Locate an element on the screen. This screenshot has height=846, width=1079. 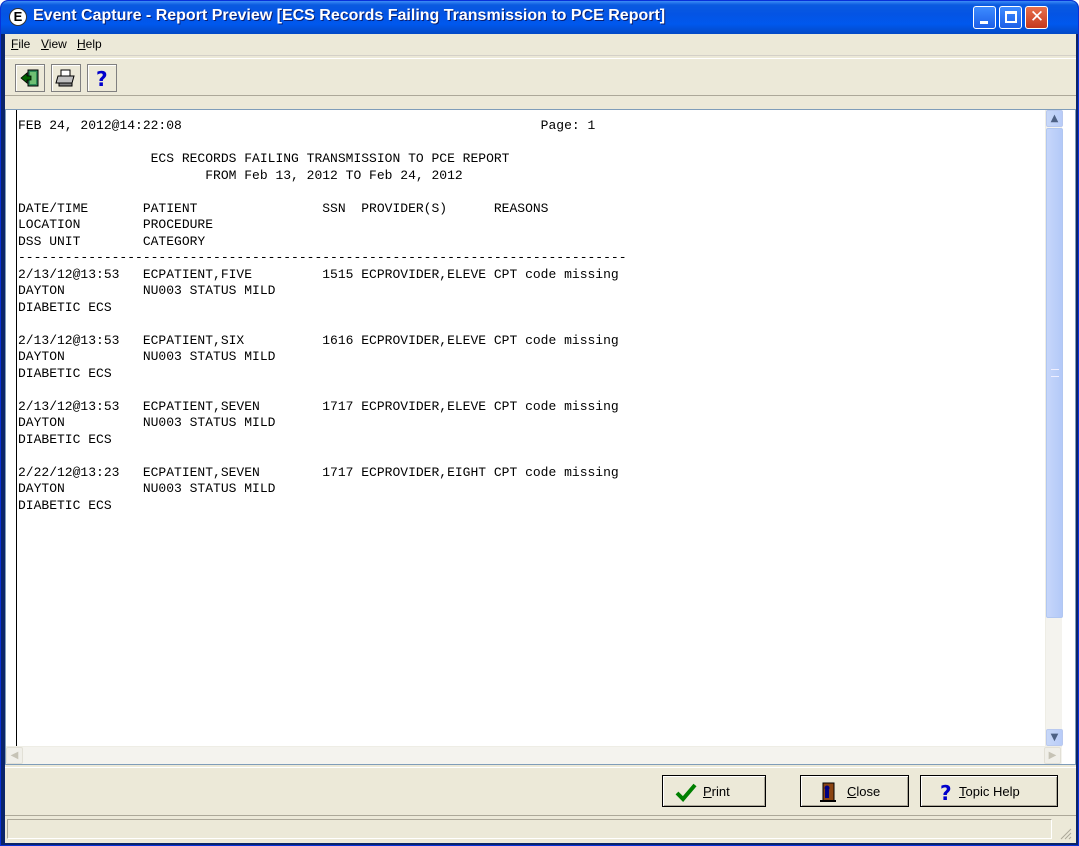
scroll-down-button: ▼ is located at coordinates (1054, 737).